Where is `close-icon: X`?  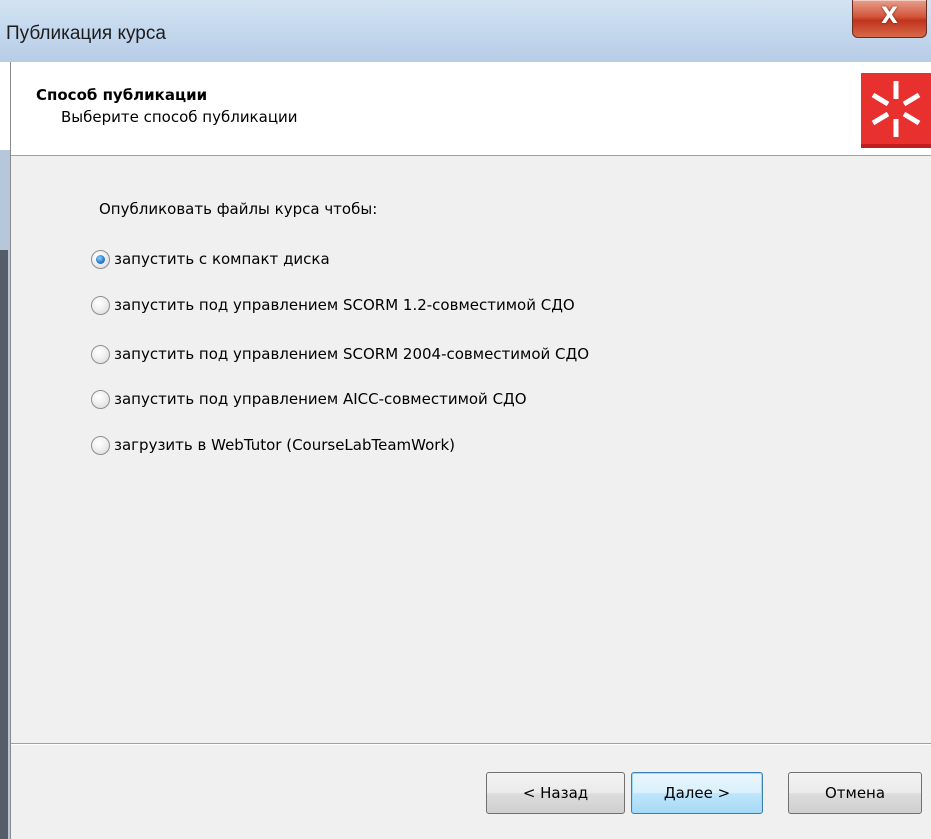 close-icon: X is located at coordinates (889, 16).